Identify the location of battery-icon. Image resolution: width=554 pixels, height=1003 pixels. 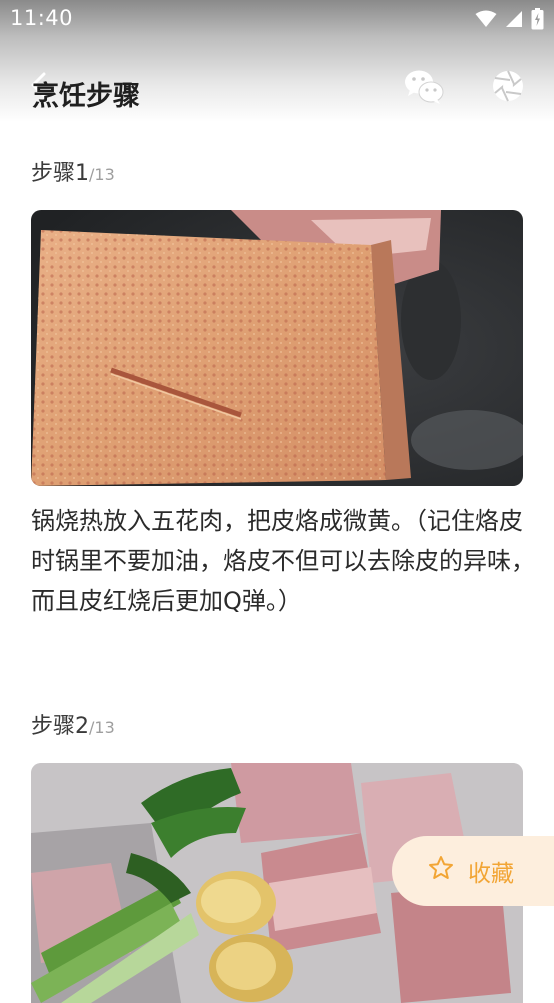
(537, 19).